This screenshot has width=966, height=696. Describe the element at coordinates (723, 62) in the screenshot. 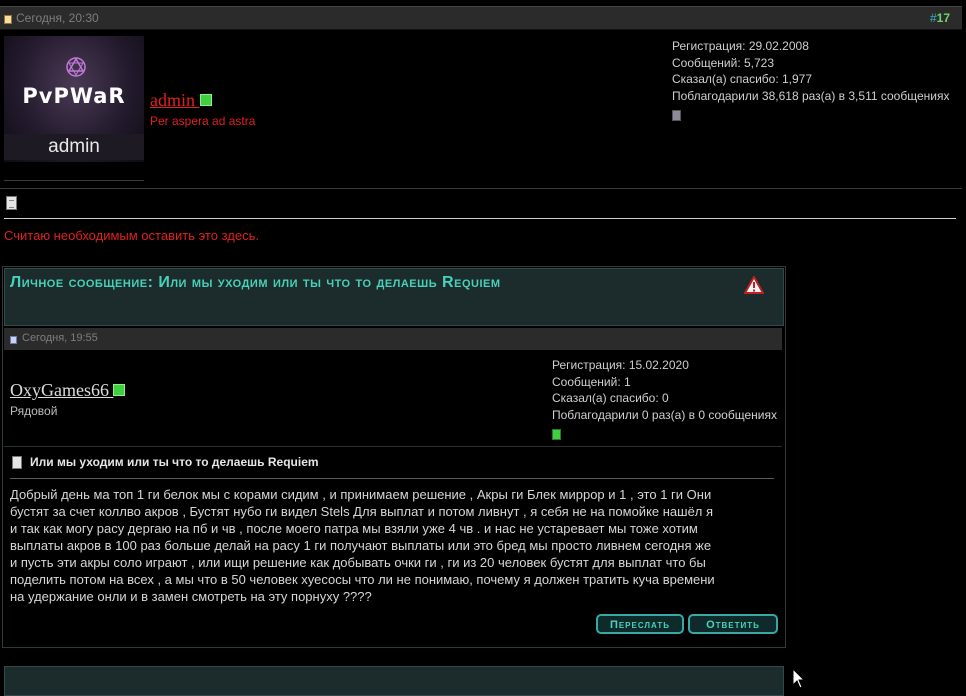

I see `author-stat-posts: Сообщений: 5,723` at that location.